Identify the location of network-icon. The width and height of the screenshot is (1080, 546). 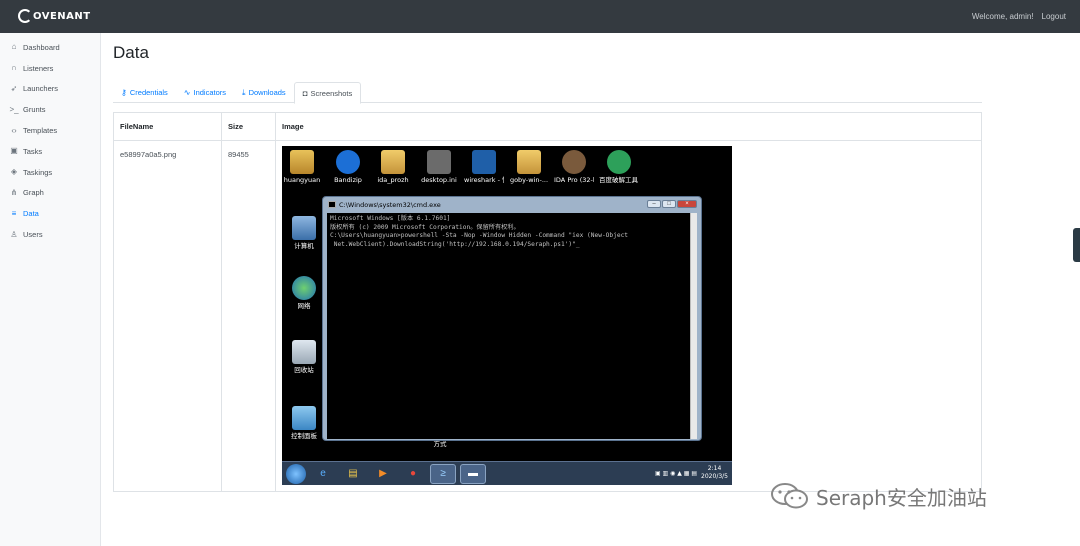
(304, 288).